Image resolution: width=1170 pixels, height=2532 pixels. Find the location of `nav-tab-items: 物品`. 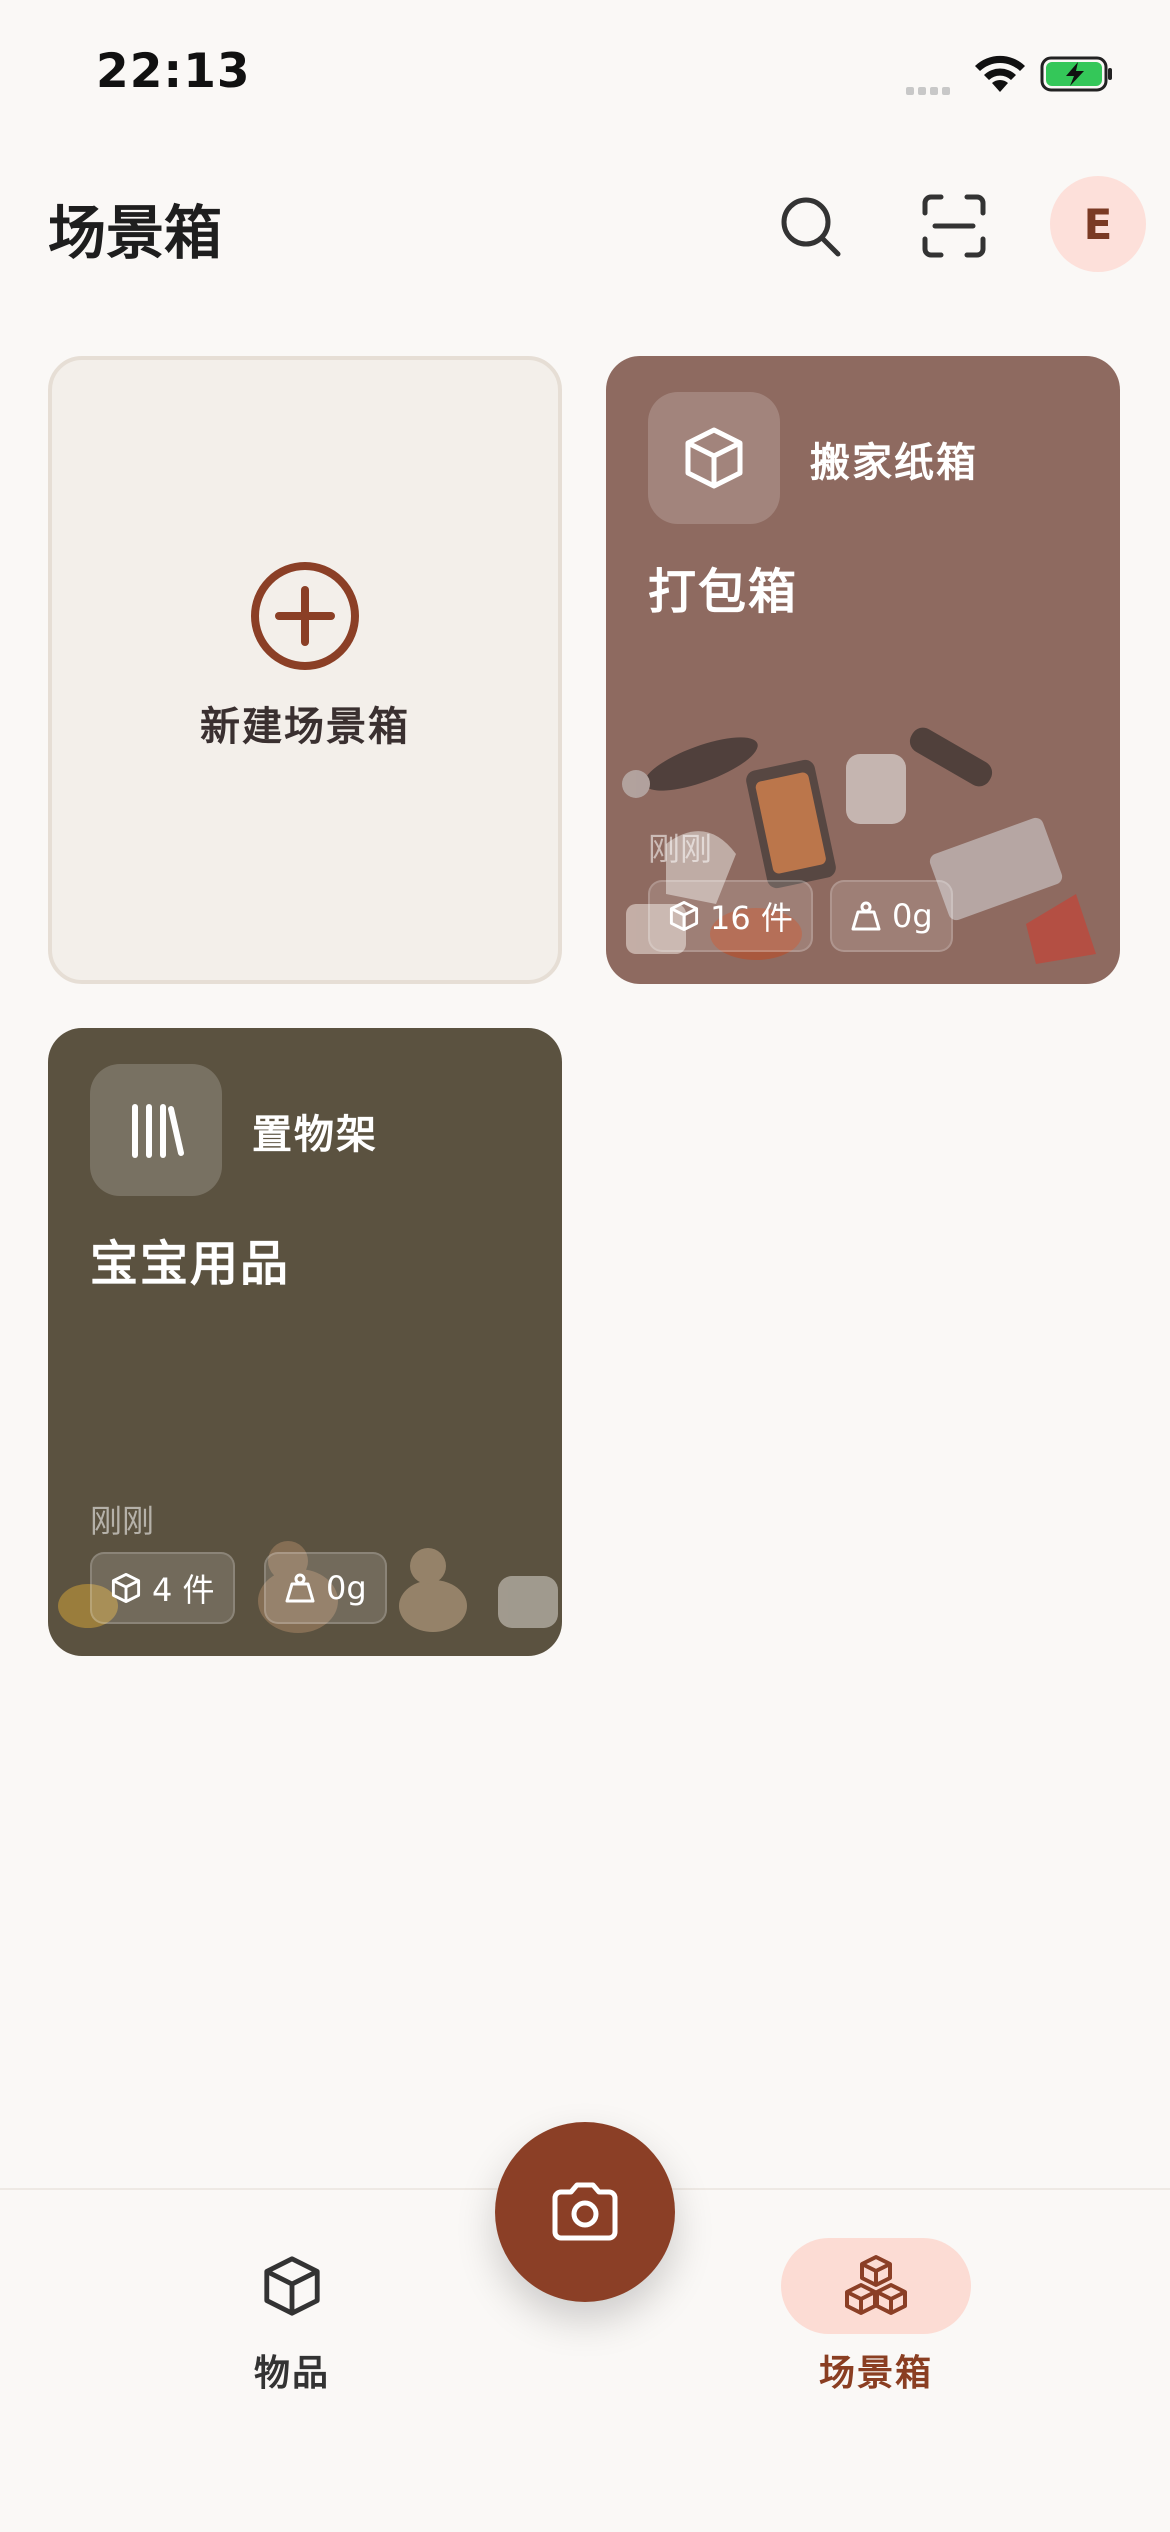

nav-tab-items: 物品 is located at coordinates (292, 2317).